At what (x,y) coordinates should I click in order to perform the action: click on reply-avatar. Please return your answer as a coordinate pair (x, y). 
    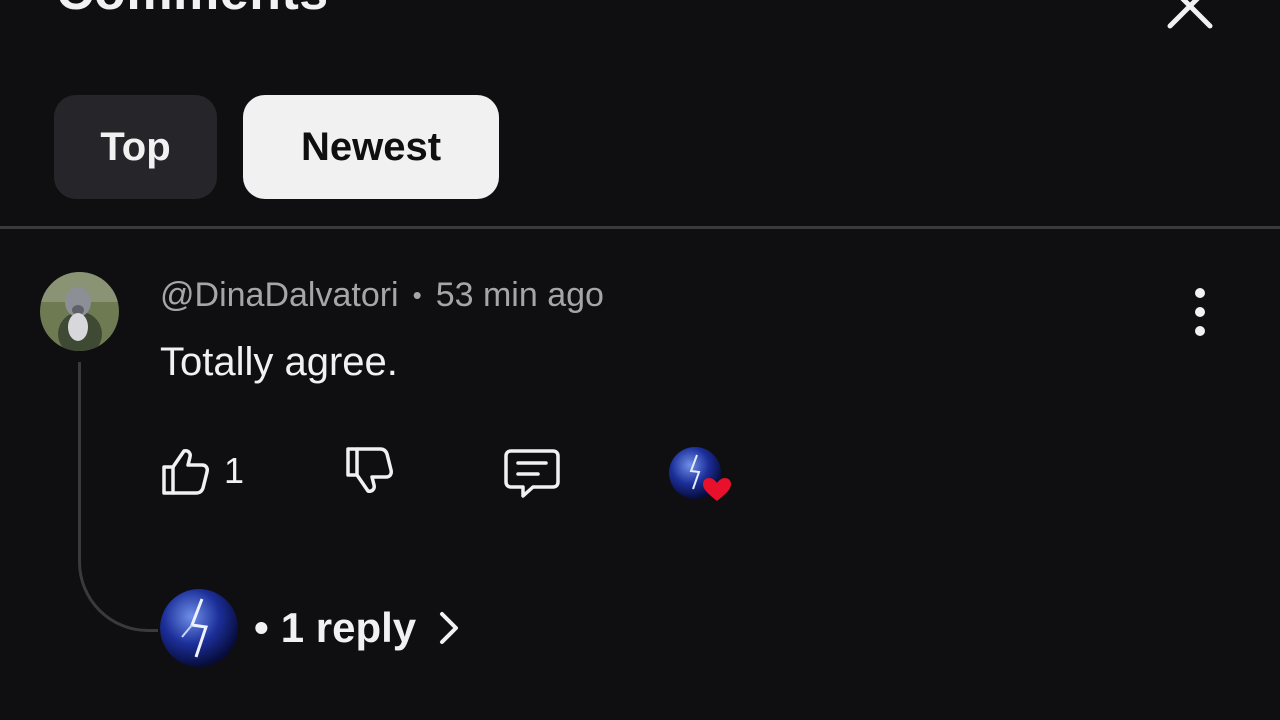
    Looking at the image, I should click on (199, 628).